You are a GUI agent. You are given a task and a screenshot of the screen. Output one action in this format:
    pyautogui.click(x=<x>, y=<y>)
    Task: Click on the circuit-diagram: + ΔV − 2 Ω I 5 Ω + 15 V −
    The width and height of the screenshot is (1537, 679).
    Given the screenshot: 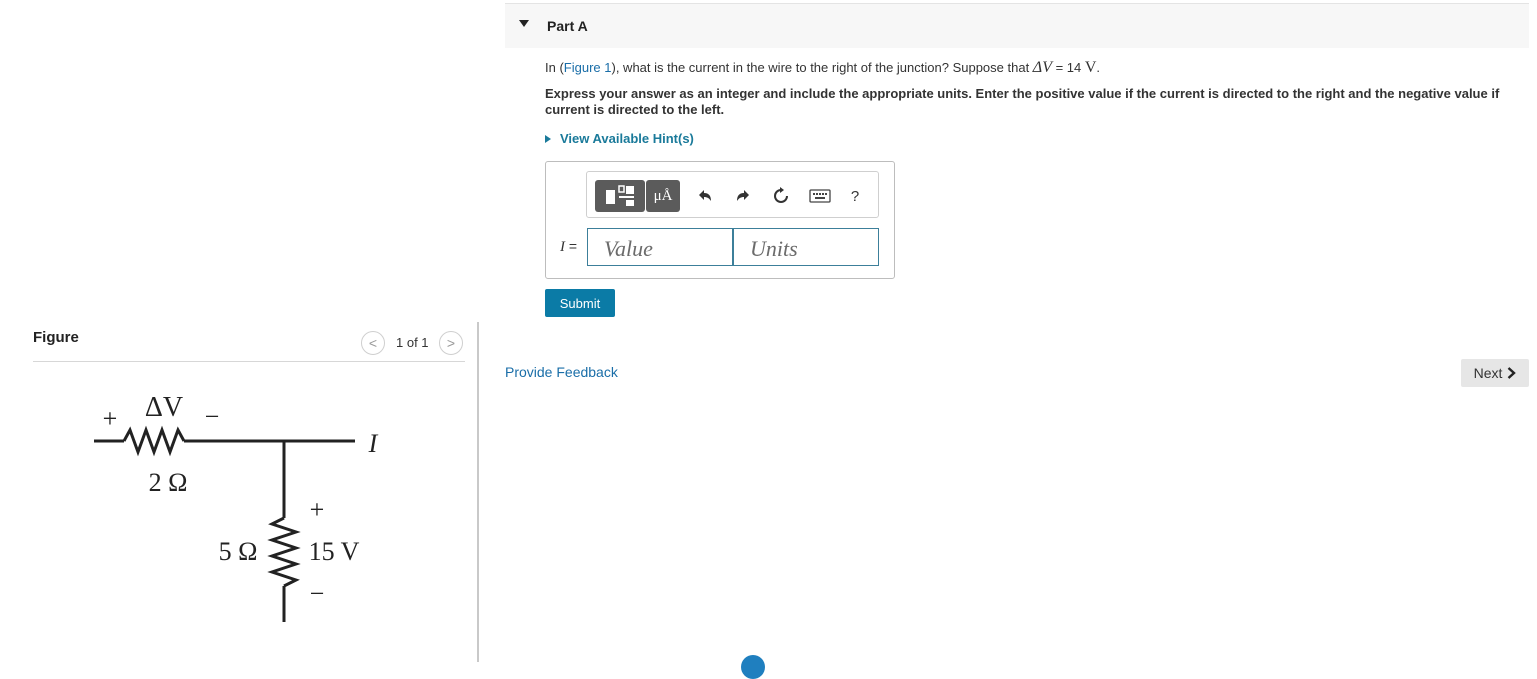 What is the action you would take?
    pyautogui.click(x=236, y=507)
    